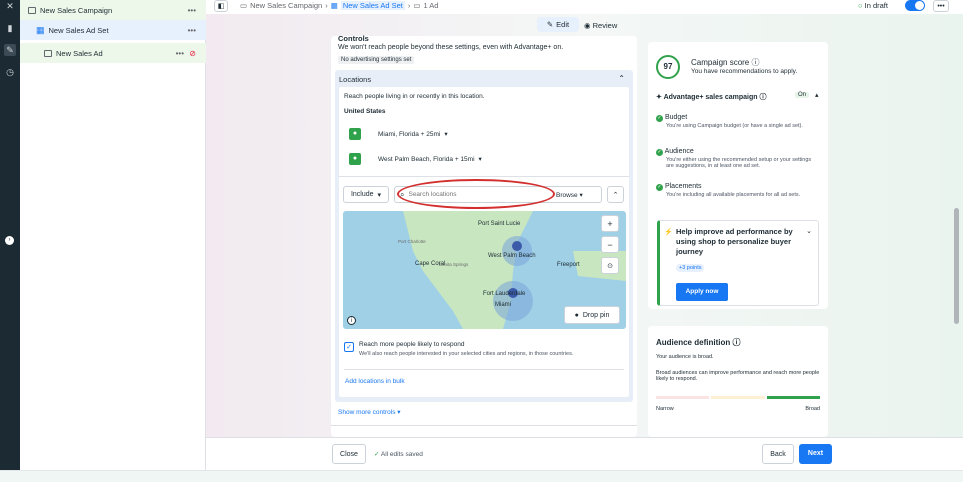 This screenshot has width=963, height=482. What do you see at coordinates (10, 72) in the screenshot?
I see `history-icon: ◷` at bounding box center [10, 72].